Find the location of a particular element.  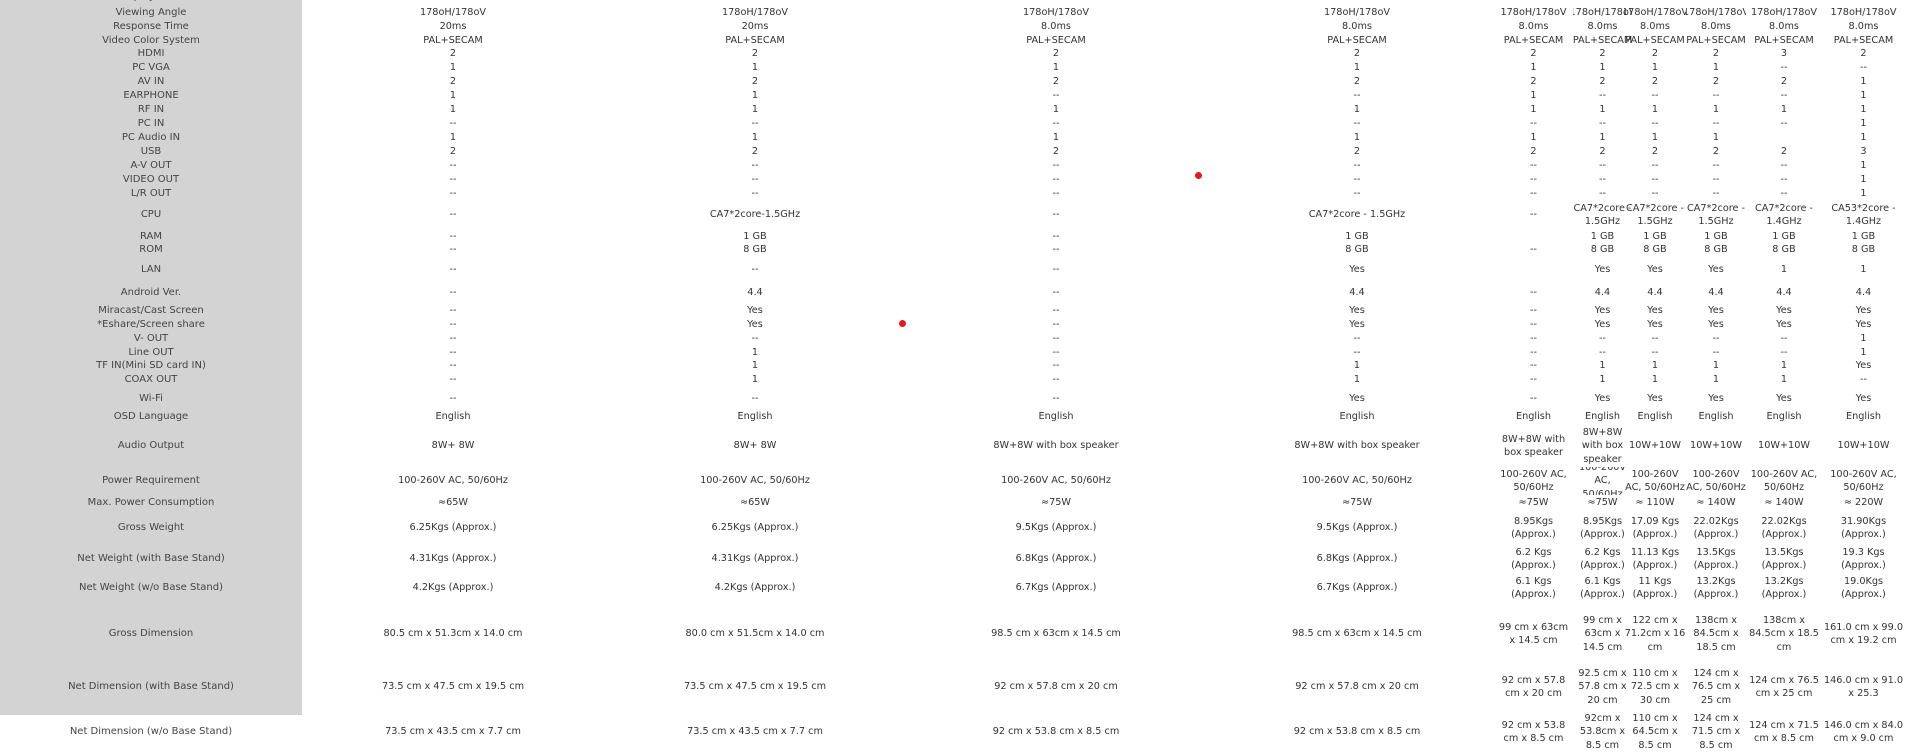

table-cell: CA53*2core - 1.4GHz is located at coordinates (1863, 215).